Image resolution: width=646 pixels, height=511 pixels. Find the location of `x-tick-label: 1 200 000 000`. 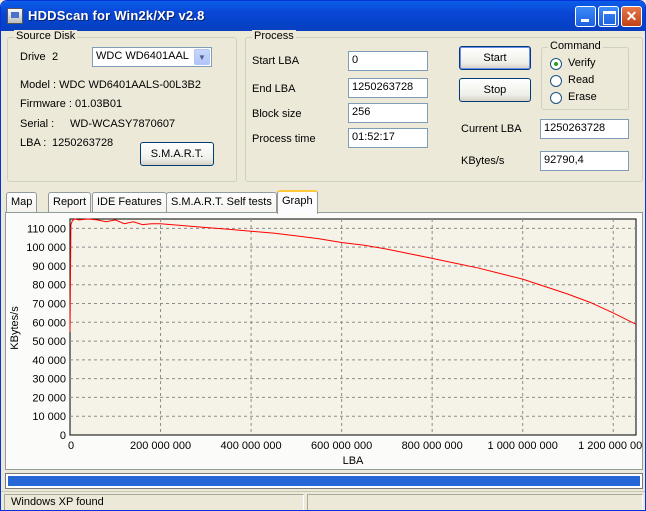

x-tick-label: 1 200 000 000 is located at coordinates (610, 446).